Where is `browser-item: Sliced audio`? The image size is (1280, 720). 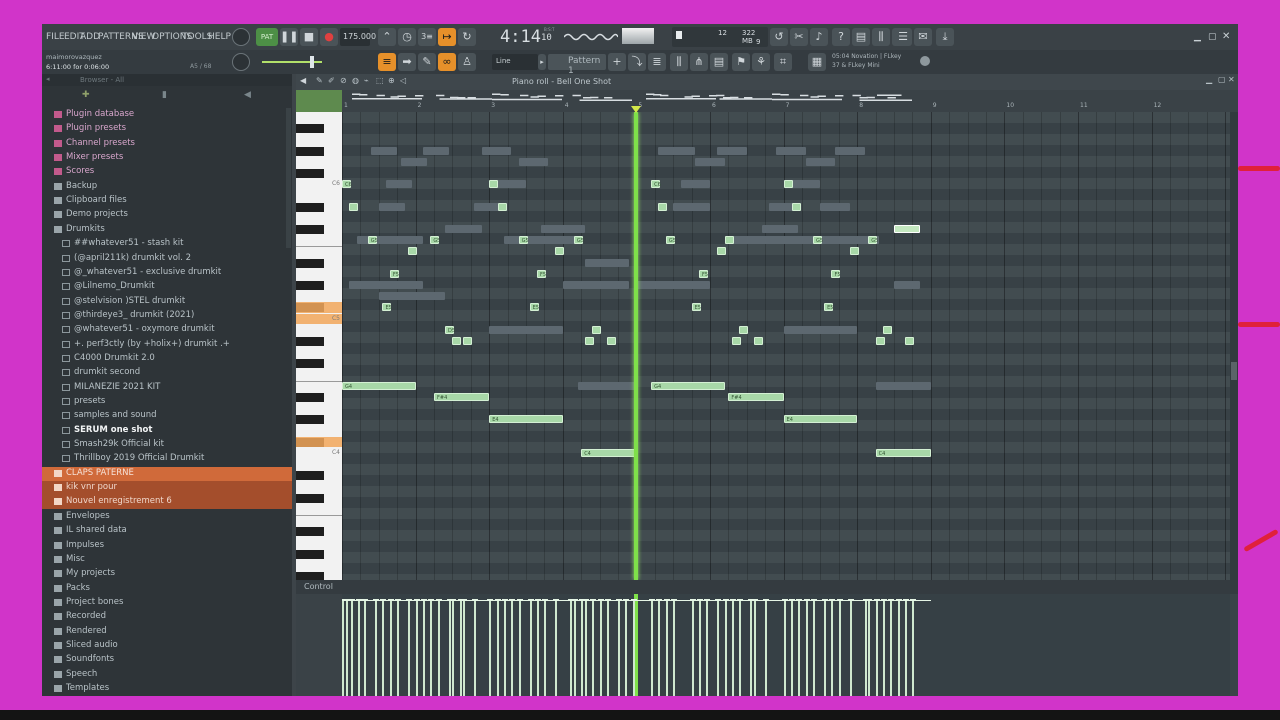
browser-item: Sliced audio is located at coordinates (167, 646).